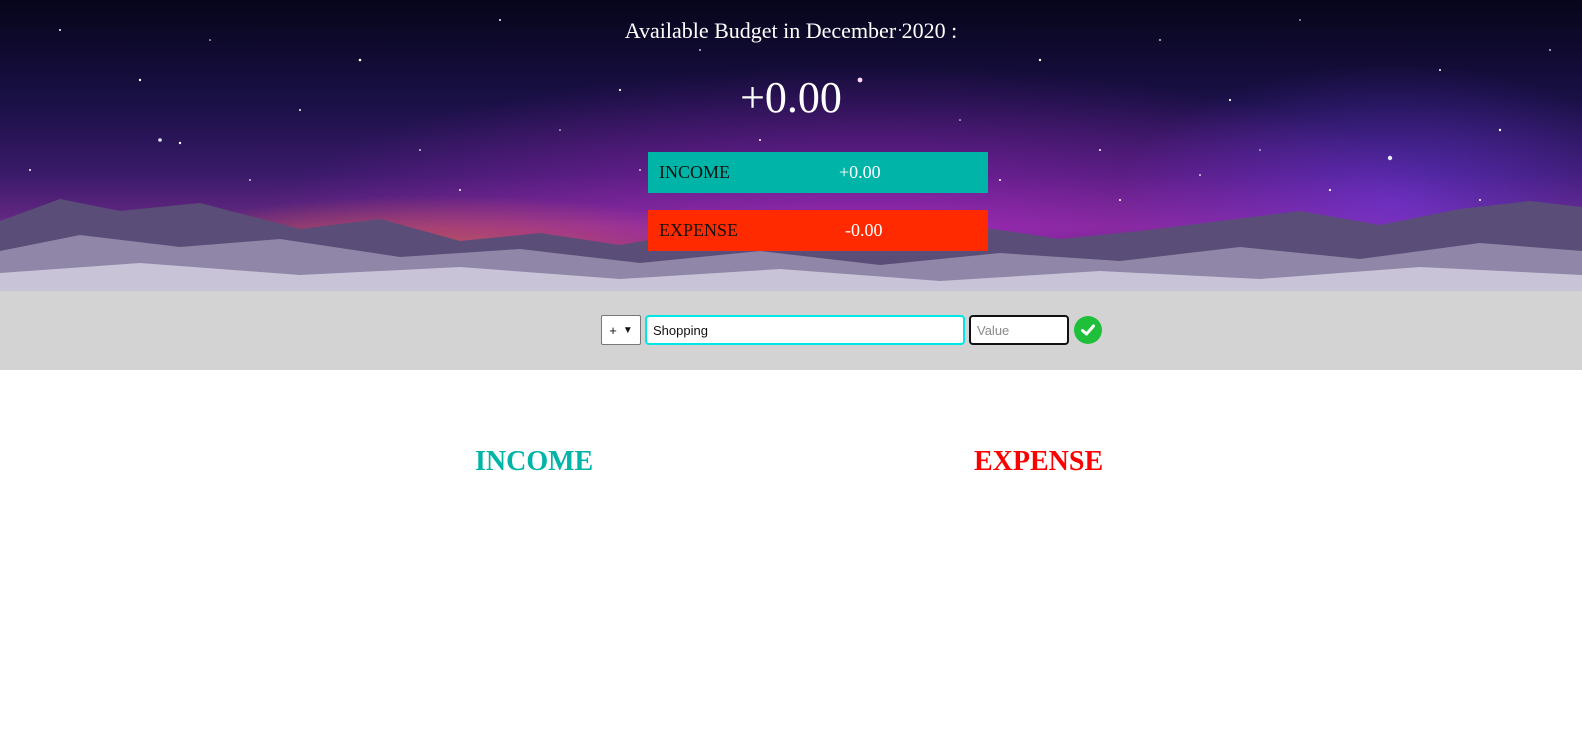 The width and height of the screenshot is (1582, 731). What do you see at coordinates (694, 172) in the screenshot?
I see `income-summary-label: INCOME` at bounding box center [694, 172].